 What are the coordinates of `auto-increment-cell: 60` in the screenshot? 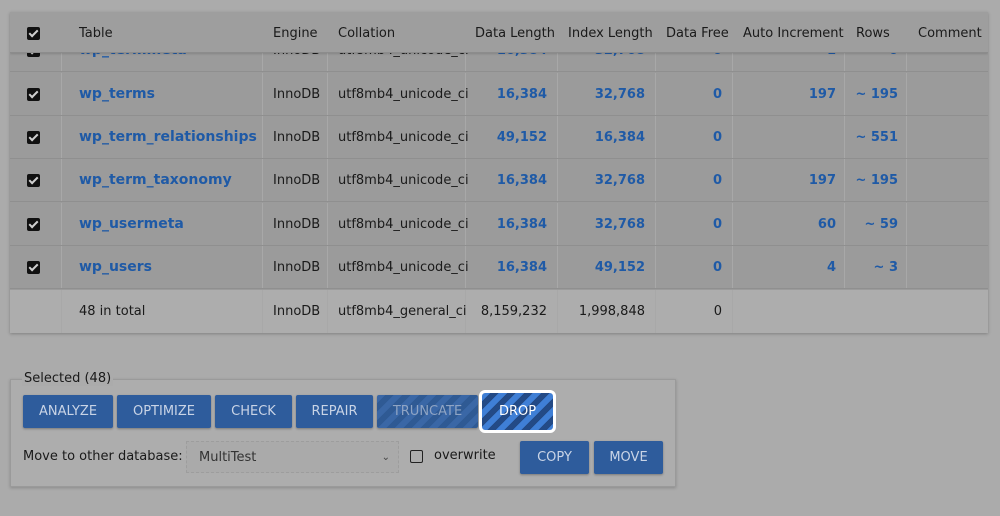 It's located at (784, 224).